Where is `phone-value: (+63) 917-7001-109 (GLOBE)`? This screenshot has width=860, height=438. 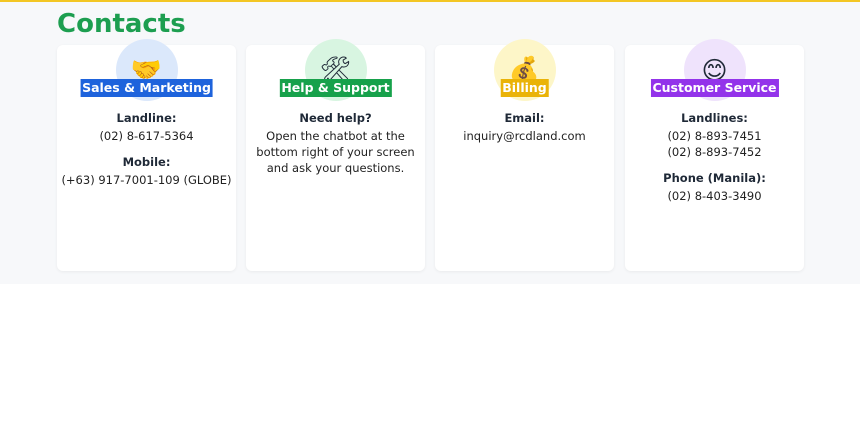 phone-value: (+63) 917-7001-109 (GLOBE) is located at coordinates (146, 180).